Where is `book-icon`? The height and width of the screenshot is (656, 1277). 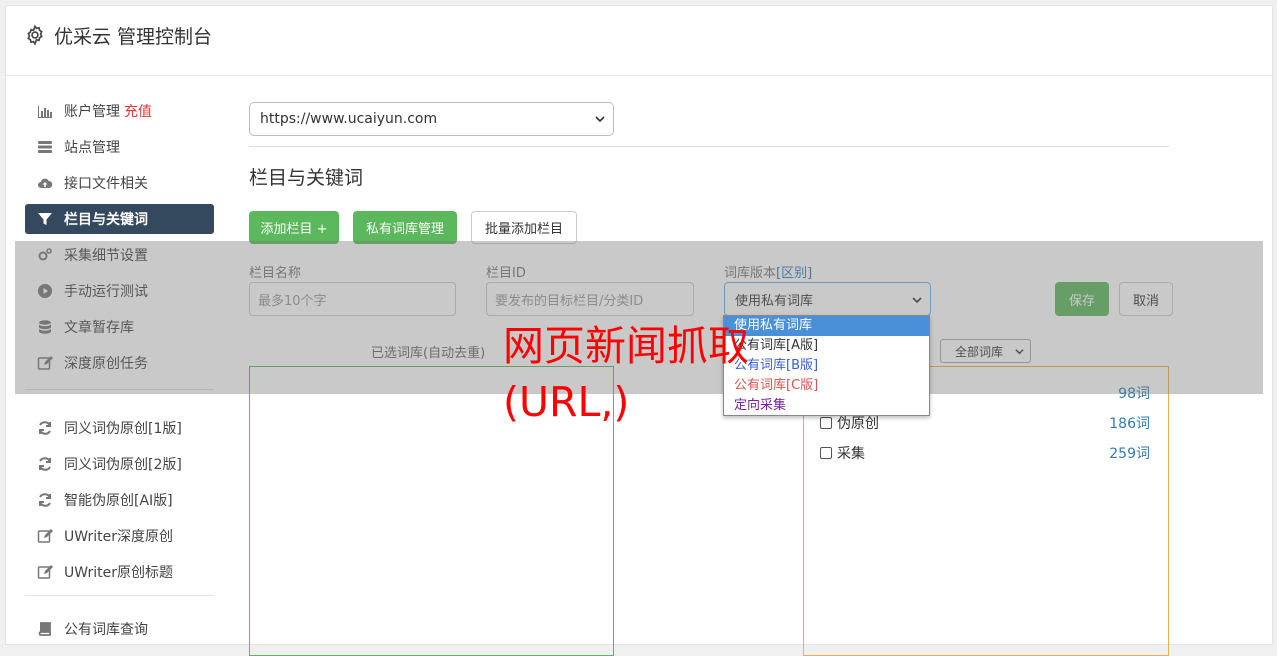
book-icon is located at coordinates (45, 629).